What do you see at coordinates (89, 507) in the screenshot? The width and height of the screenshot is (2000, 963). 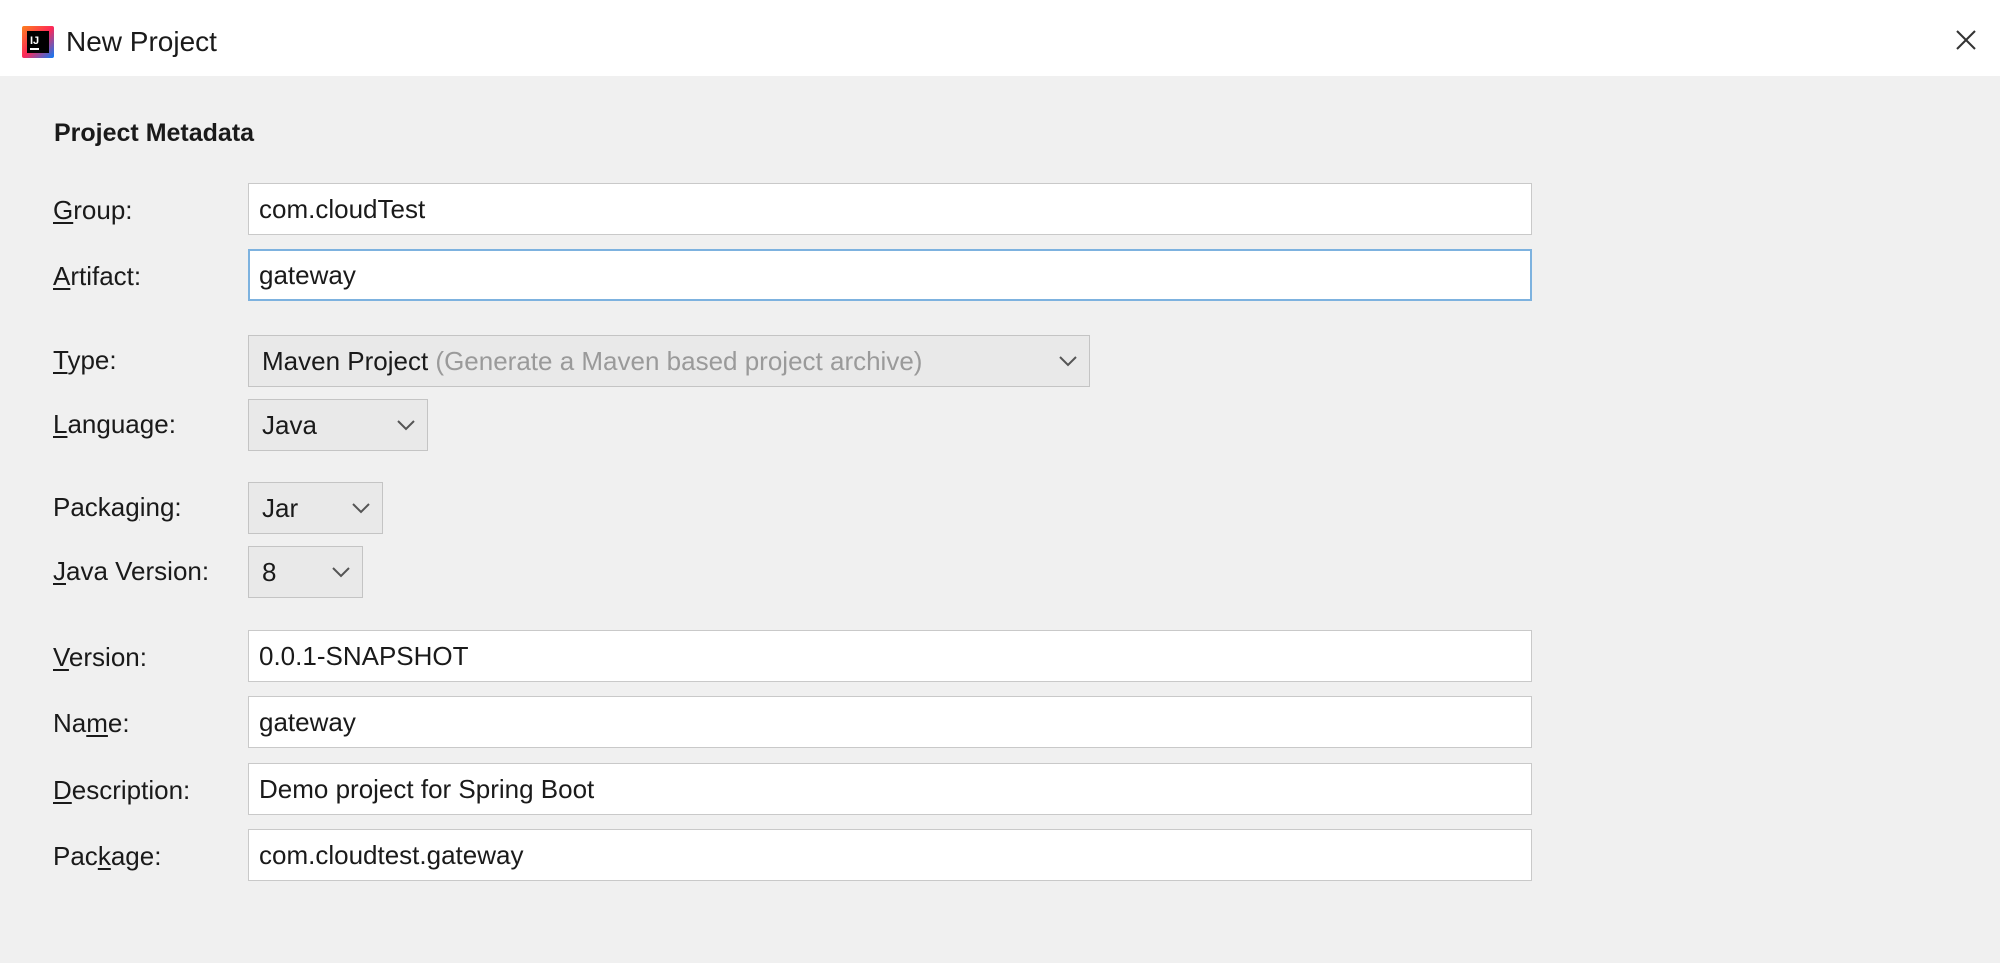 I see `packaging-label-before: Packa` at bounding box center [89, 507].